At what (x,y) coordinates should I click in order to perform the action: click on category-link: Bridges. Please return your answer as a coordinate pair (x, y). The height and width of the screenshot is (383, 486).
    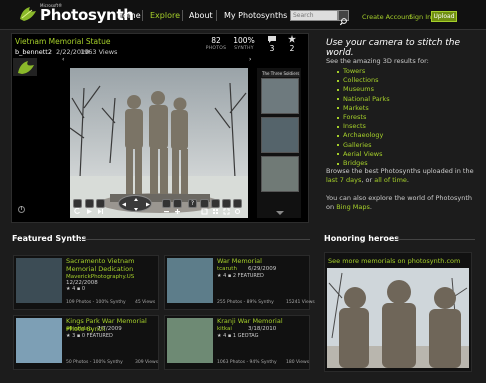
    Looking at the image, I should click on (355, 163).